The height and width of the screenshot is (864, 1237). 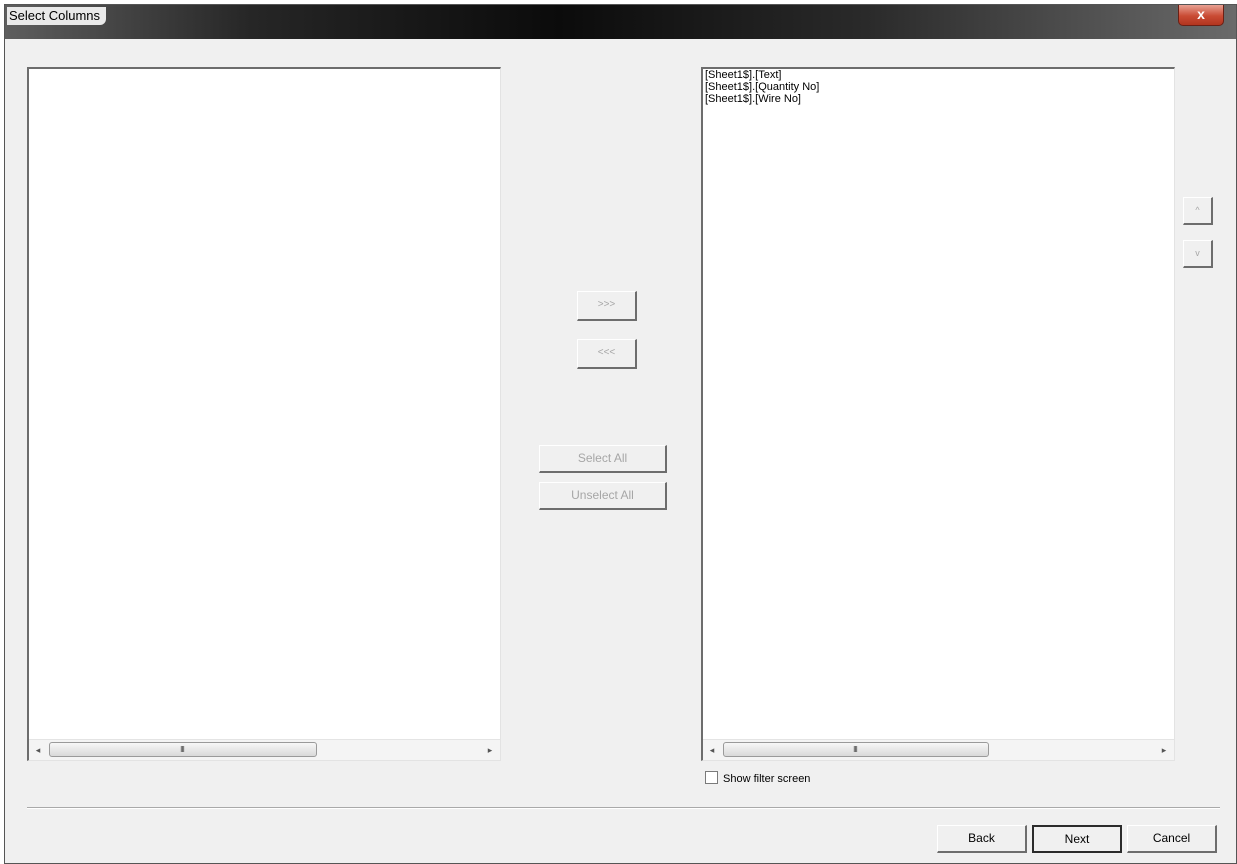 I want to click on back-button: Back, so click(x=982, y=839).